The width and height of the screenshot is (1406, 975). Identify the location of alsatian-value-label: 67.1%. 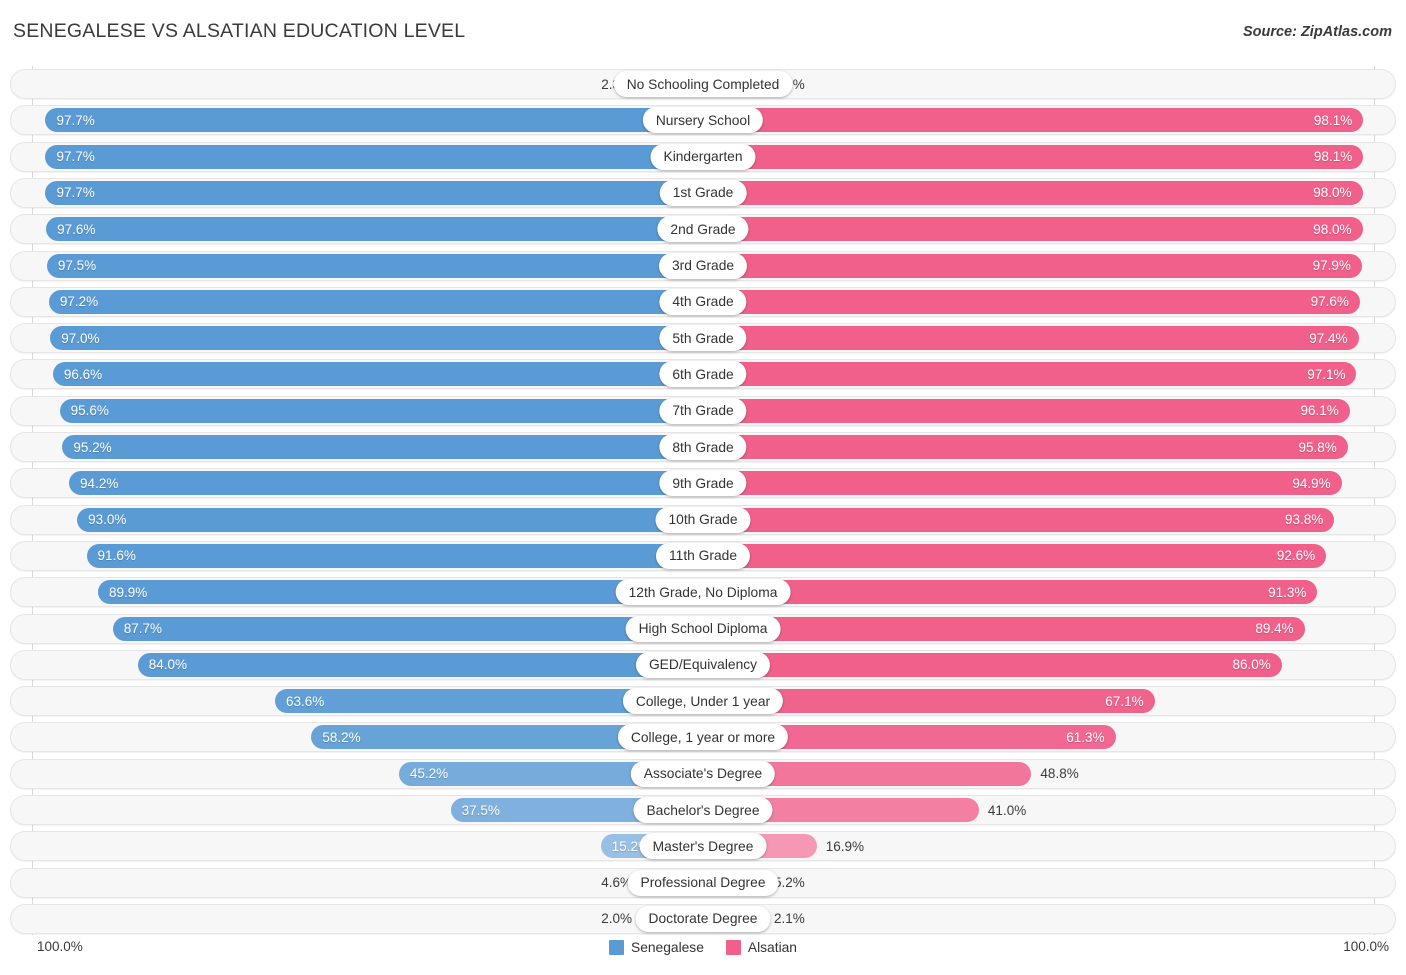
(1124, 701).